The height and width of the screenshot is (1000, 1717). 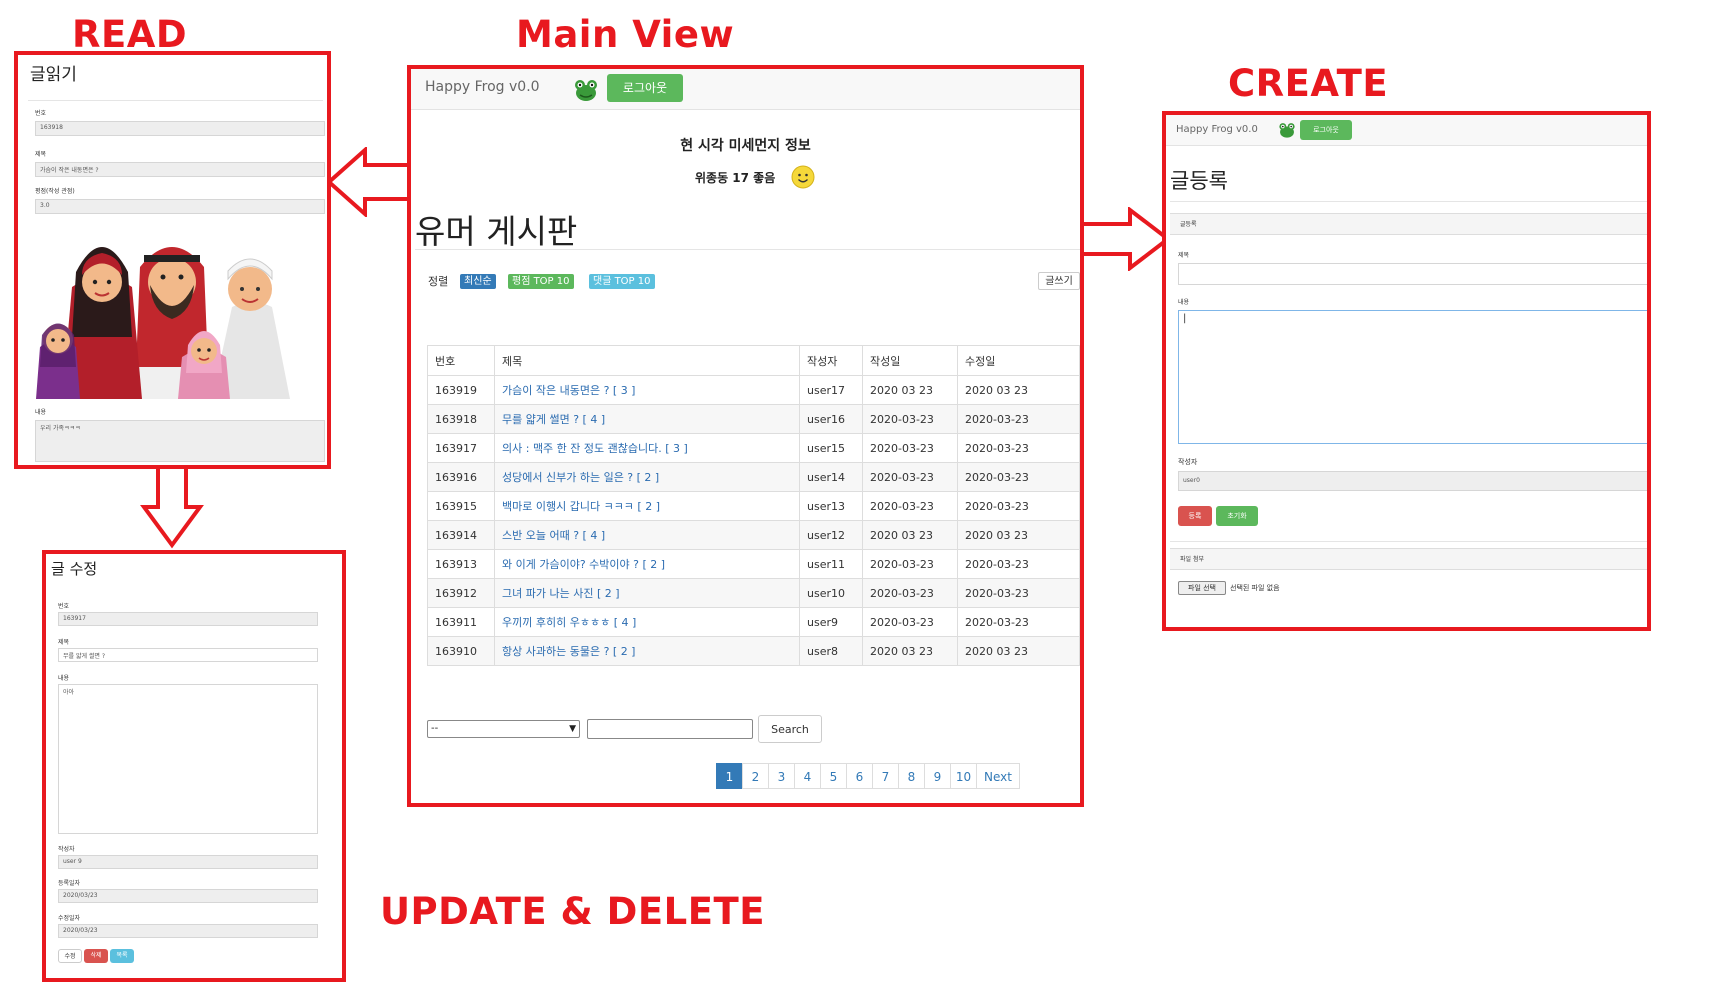 I want to click on search-input, so click(x=670, y=729).